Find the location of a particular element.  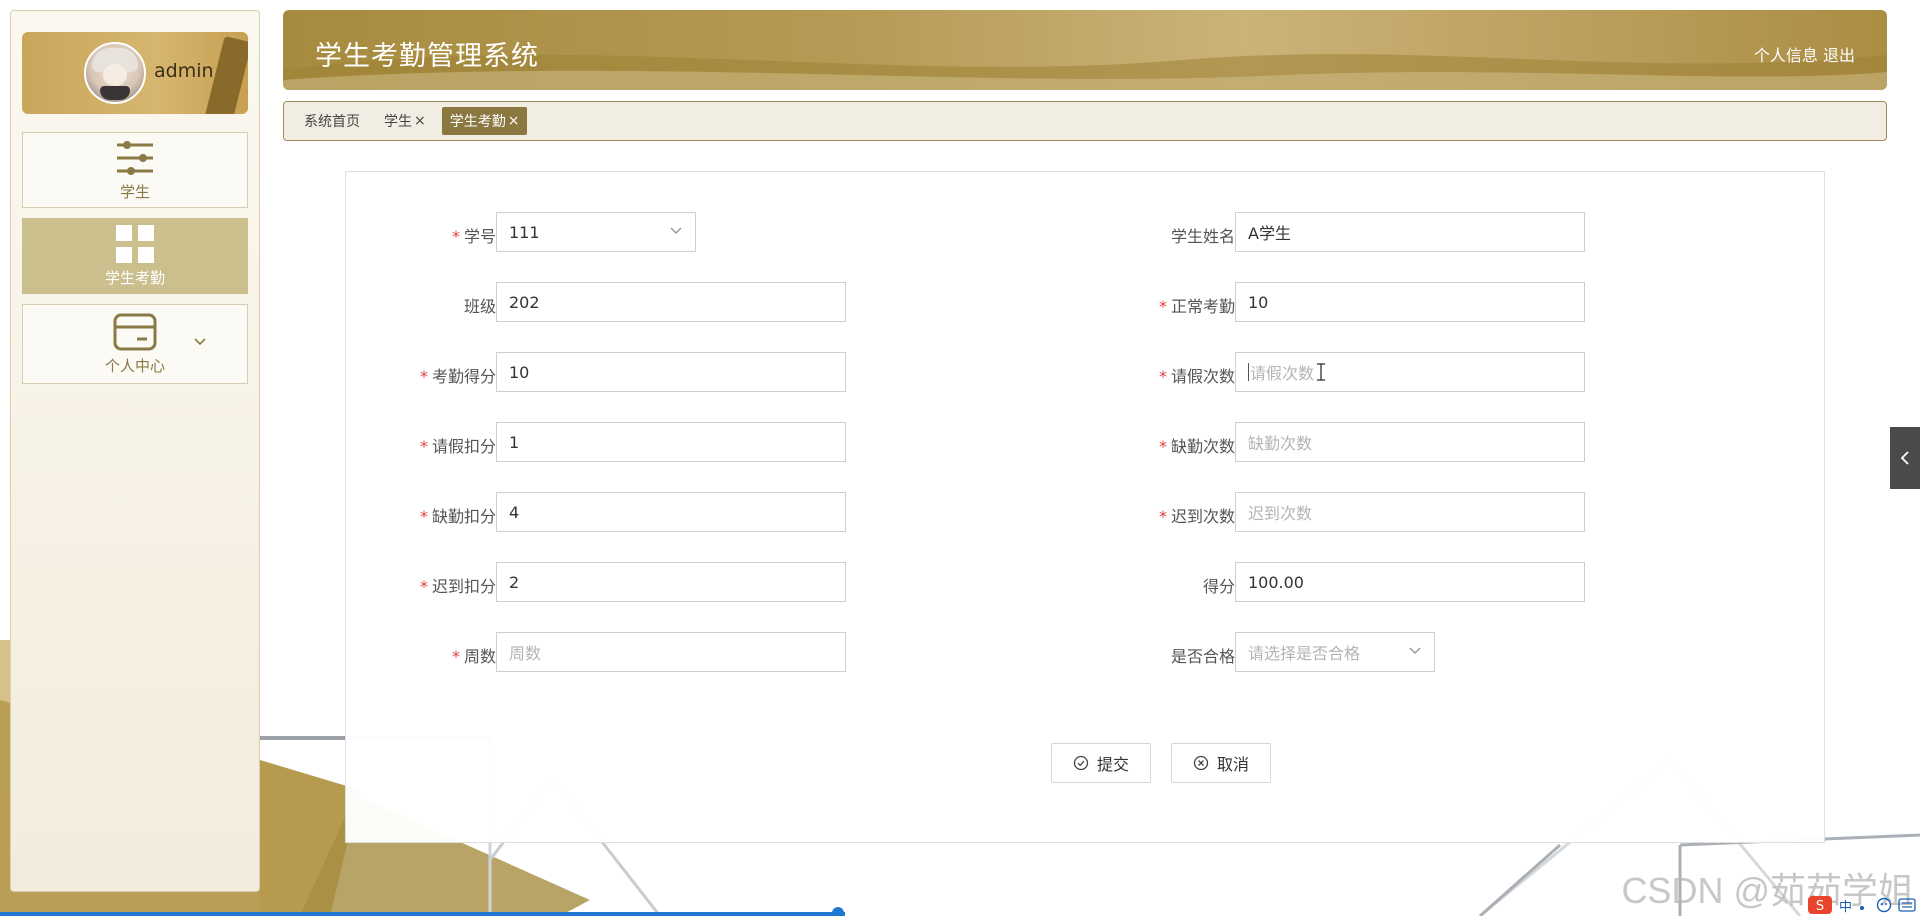

leave-deduction-field: 1 is located at coordinates (671, 442).